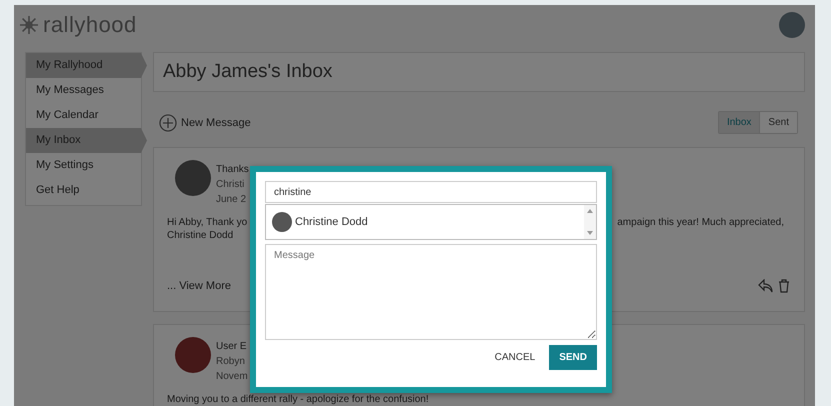 The width and height of the screenshot is (831, 406). I want to click on sender-name: Christi, so click(231, 185).